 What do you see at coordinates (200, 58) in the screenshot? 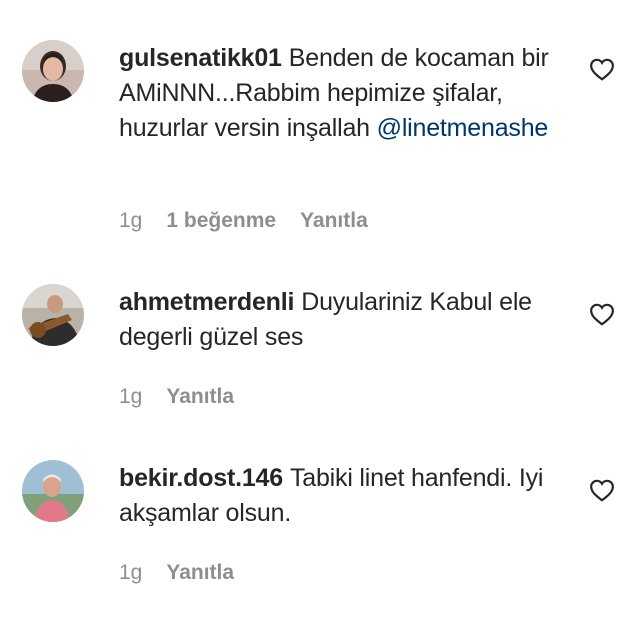
I see `comment-username: gulsenatikk01` at bounding box center [200, 58].